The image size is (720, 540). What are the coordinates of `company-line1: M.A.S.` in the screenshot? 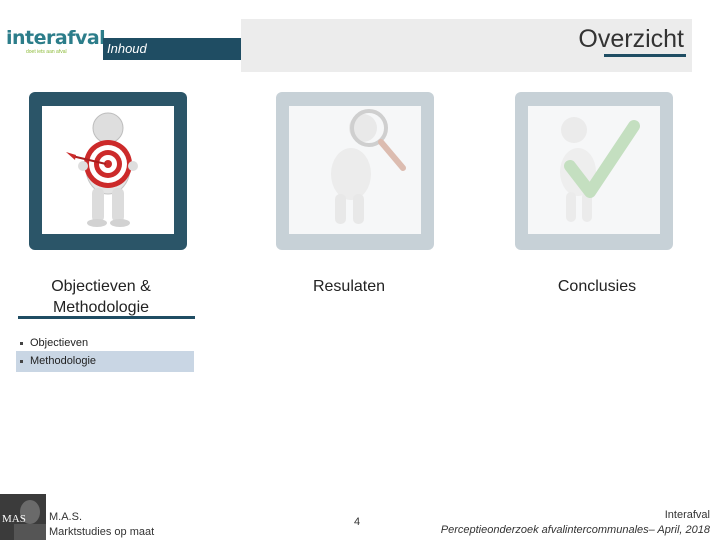 It's located at (66, 517).